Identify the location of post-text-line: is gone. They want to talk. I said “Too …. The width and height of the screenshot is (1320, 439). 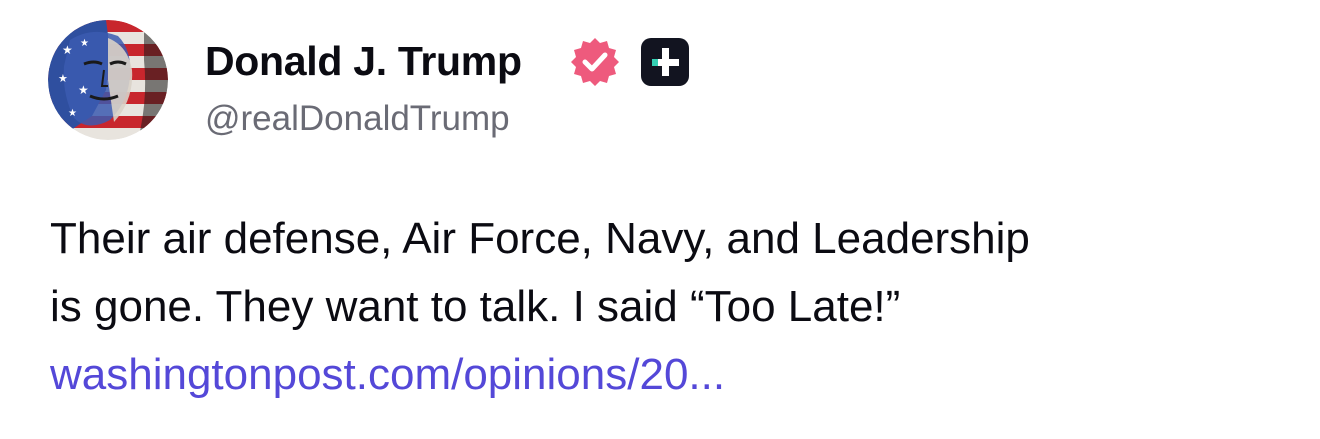
(475, 306).